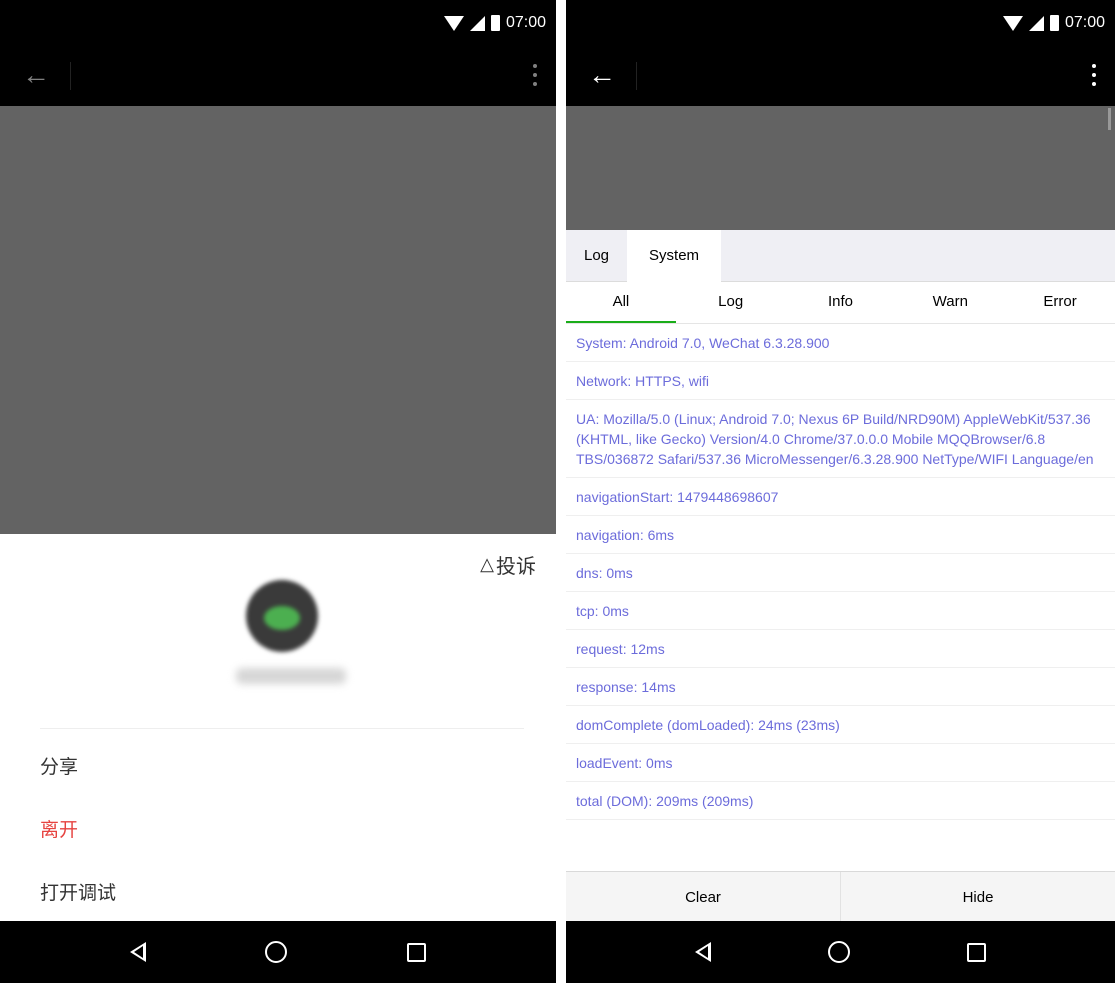 The image size is (1115, 983). What do you see at coordinates (282, 616) in the screenshot?
I see `avatar` at bounding box center [282, 616].